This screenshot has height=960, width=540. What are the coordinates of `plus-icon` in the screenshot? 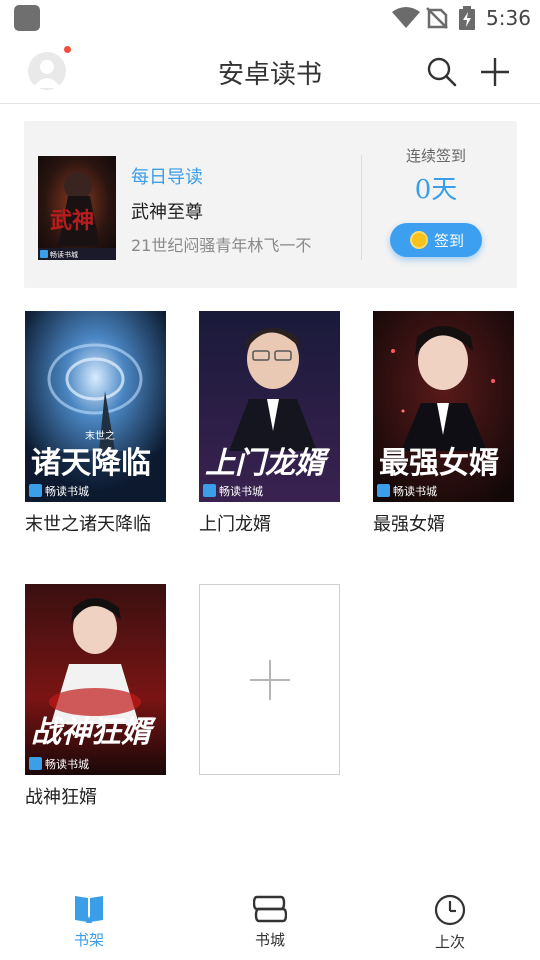 It's located at (270, 680).